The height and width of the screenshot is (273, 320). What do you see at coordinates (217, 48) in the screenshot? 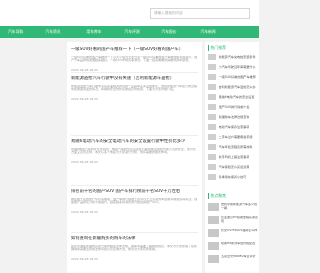
I see `hot-section-title: 热门推荐` at bounding box center [217, 48].